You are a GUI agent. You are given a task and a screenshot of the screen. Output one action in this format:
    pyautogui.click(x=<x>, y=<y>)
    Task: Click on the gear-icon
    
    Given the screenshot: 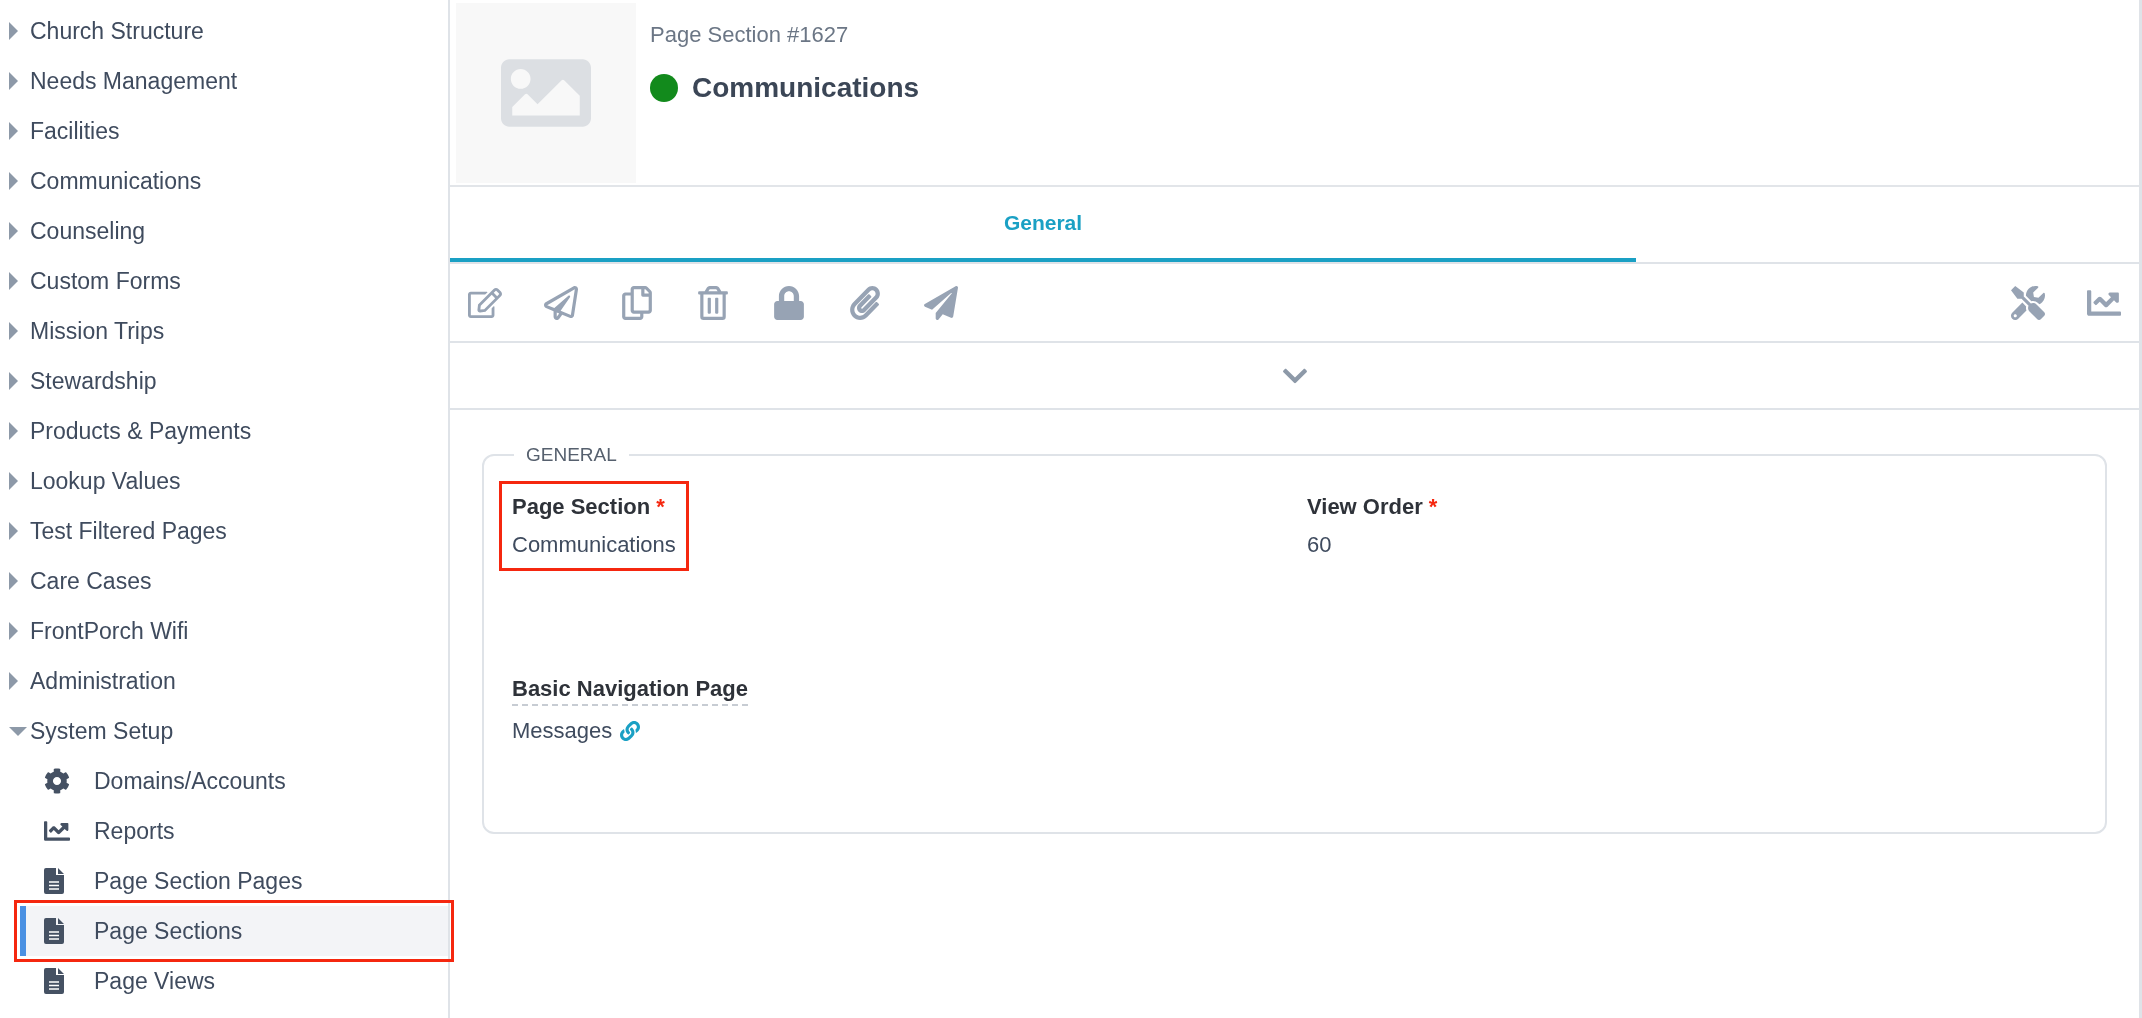 What is the action you would take?
    pyautogui.click(x=57, y=781)
    